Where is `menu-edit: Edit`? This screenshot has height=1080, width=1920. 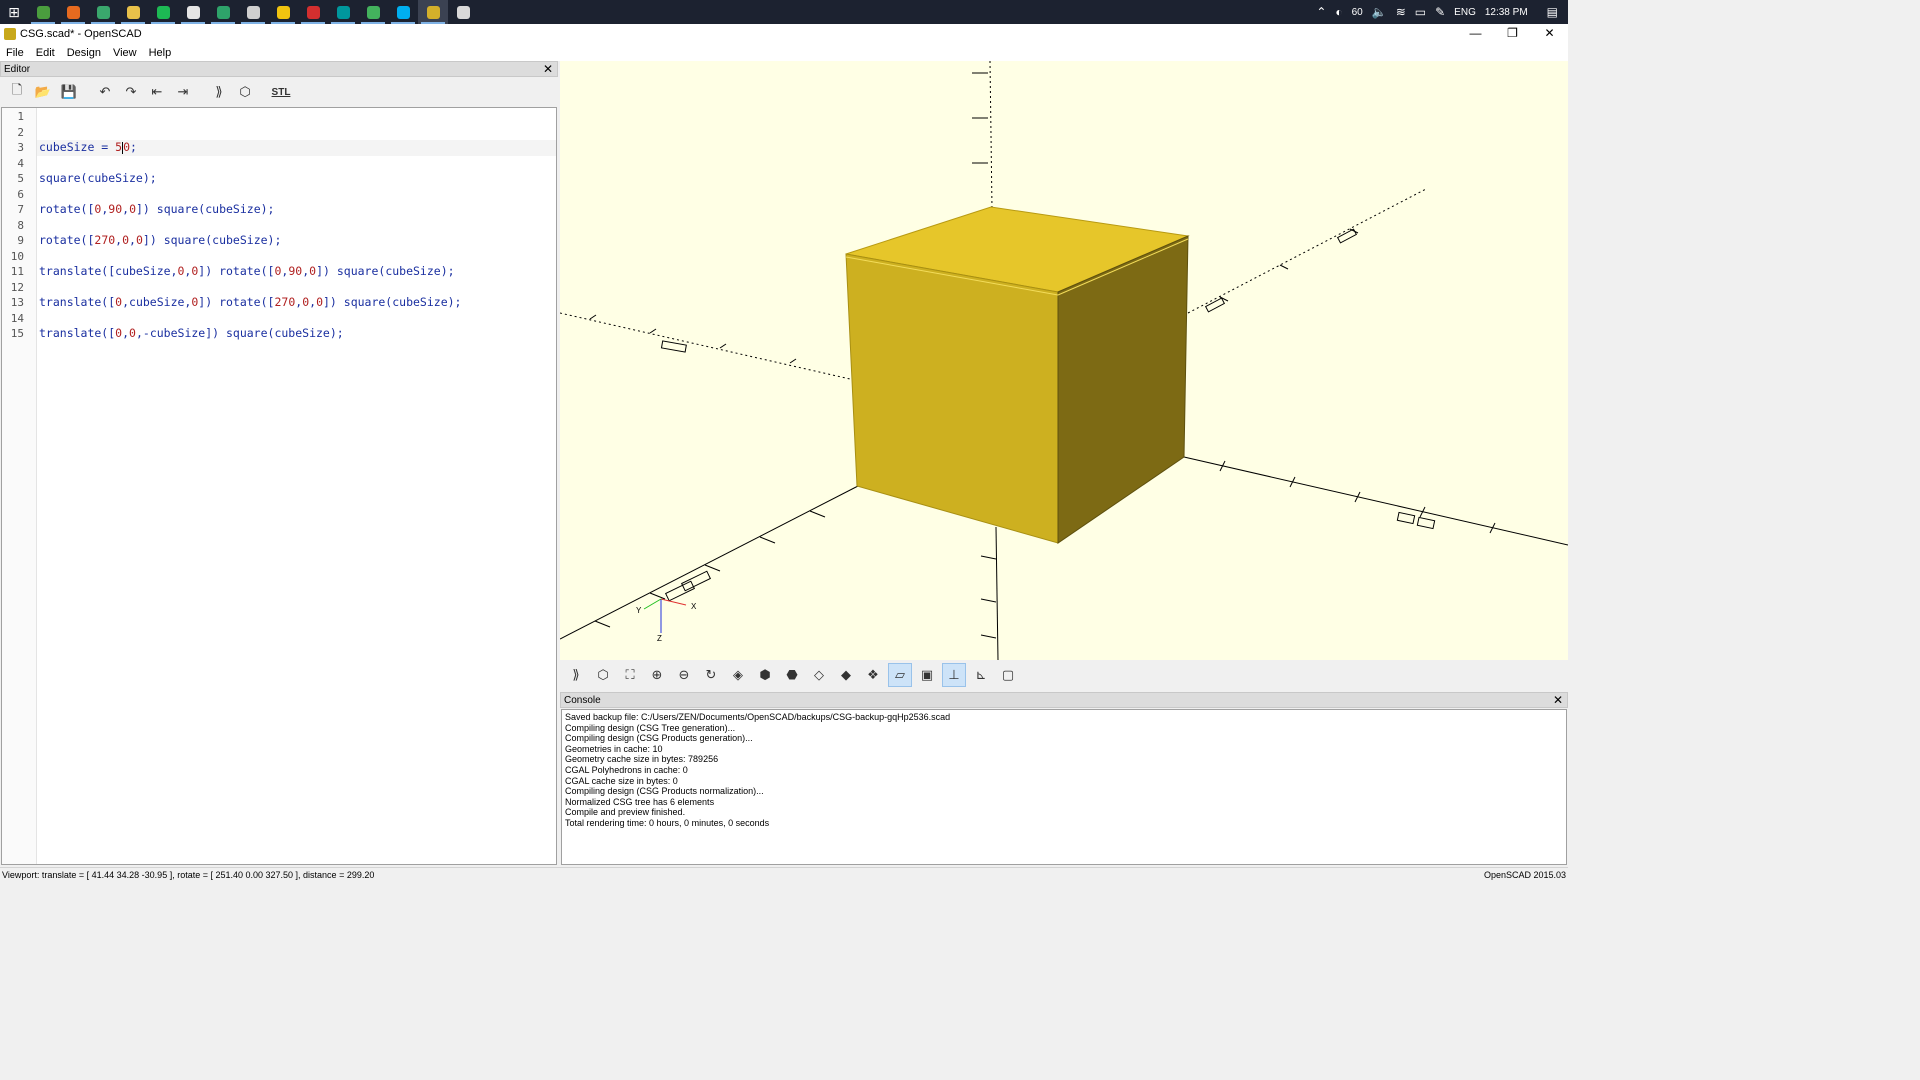
menu-edit: Edit is located at coordinates (45, 53).